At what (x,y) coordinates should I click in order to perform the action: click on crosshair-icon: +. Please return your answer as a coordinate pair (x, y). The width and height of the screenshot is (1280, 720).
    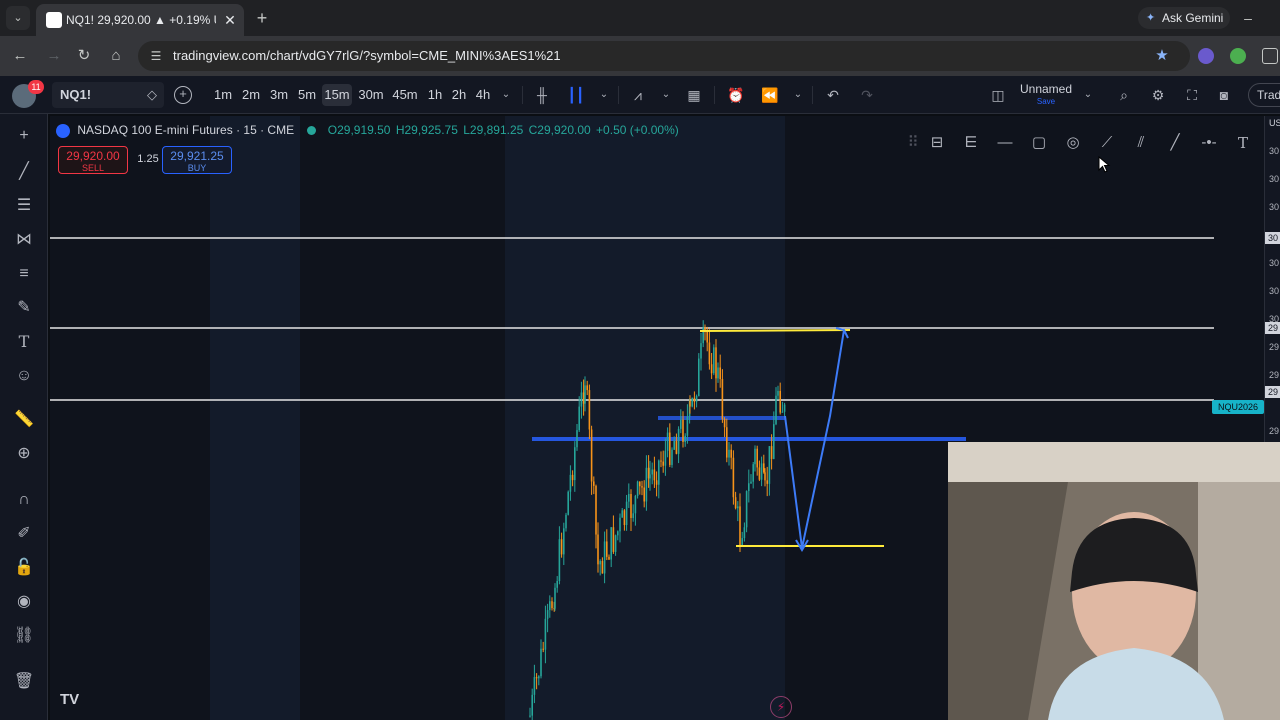
    Looking at the image, I should click on (24, 136).